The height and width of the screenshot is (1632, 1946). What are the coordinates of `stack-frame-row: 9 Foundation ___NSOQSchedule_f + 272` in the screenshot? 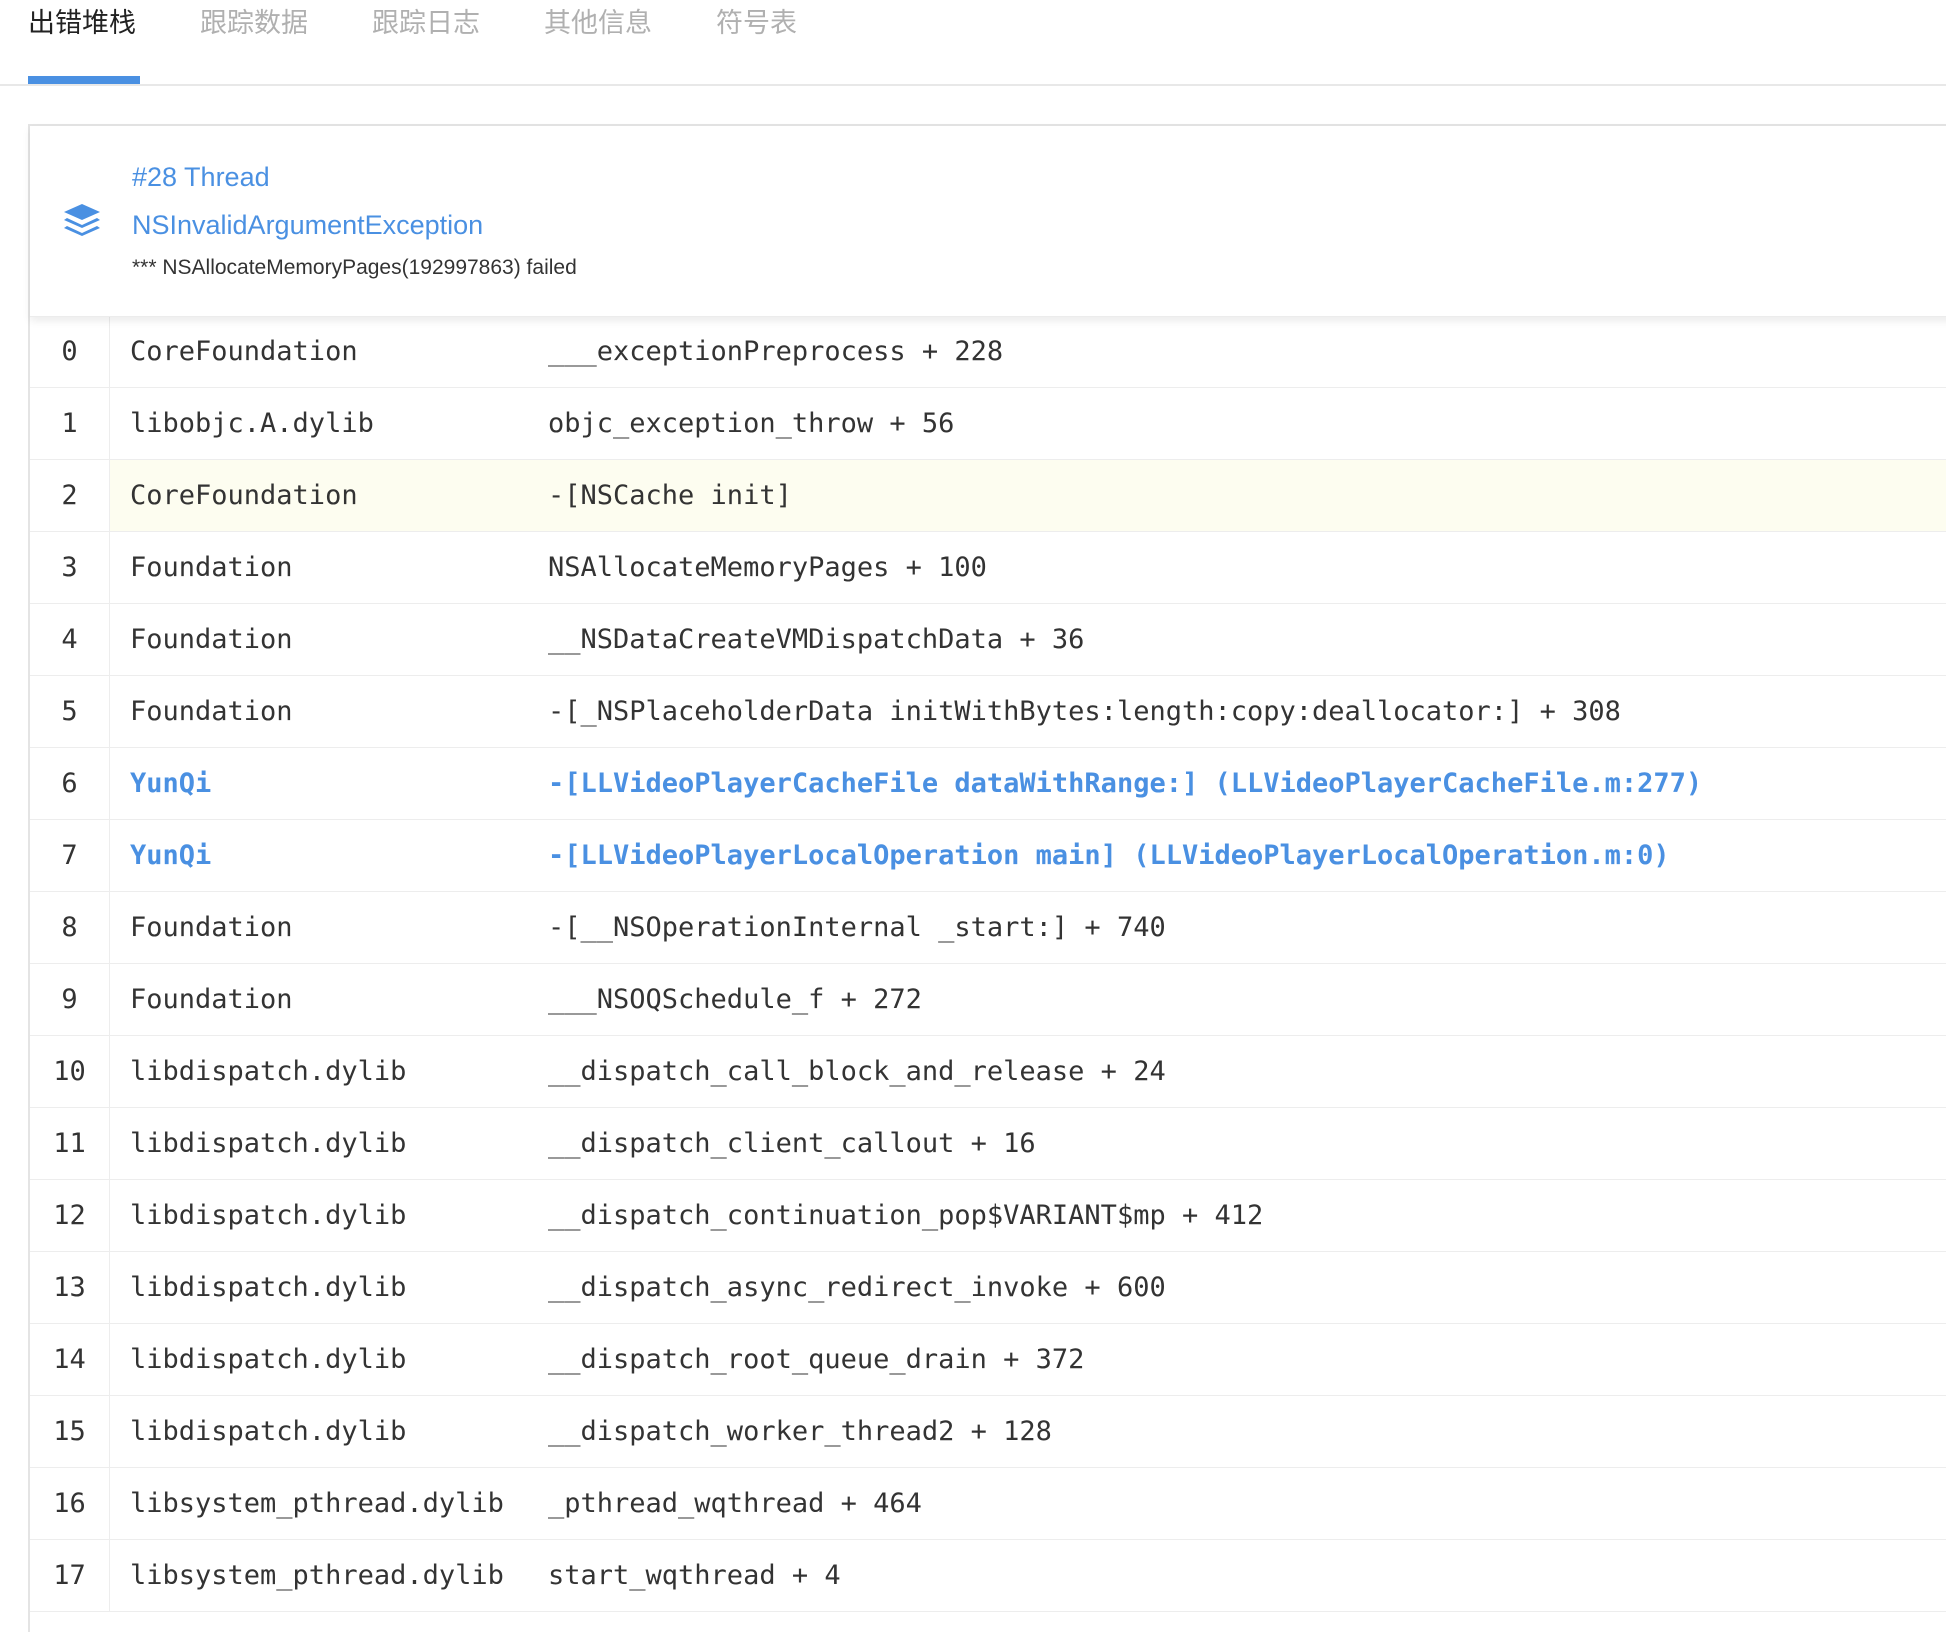 It's located at (988, 1000).